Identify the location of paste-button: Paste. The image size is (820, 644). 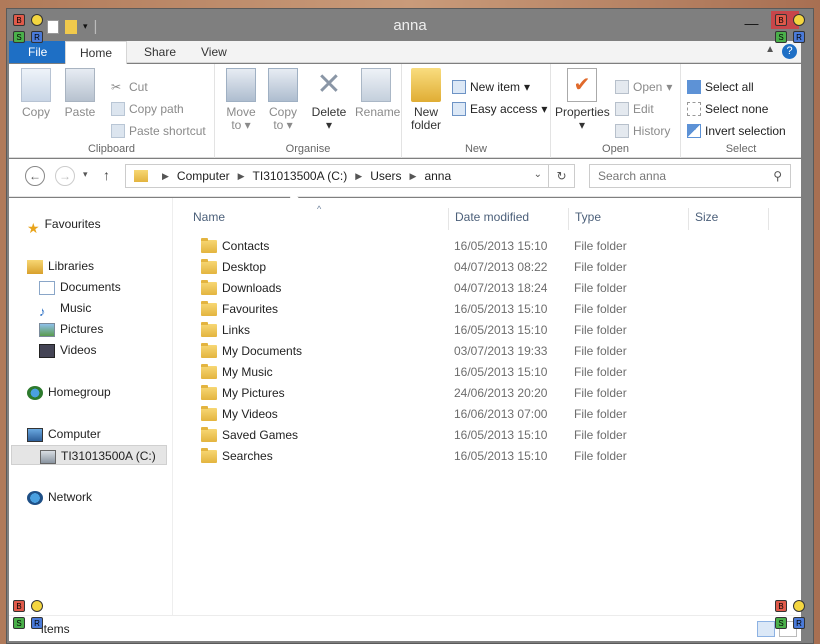
(80, 93).